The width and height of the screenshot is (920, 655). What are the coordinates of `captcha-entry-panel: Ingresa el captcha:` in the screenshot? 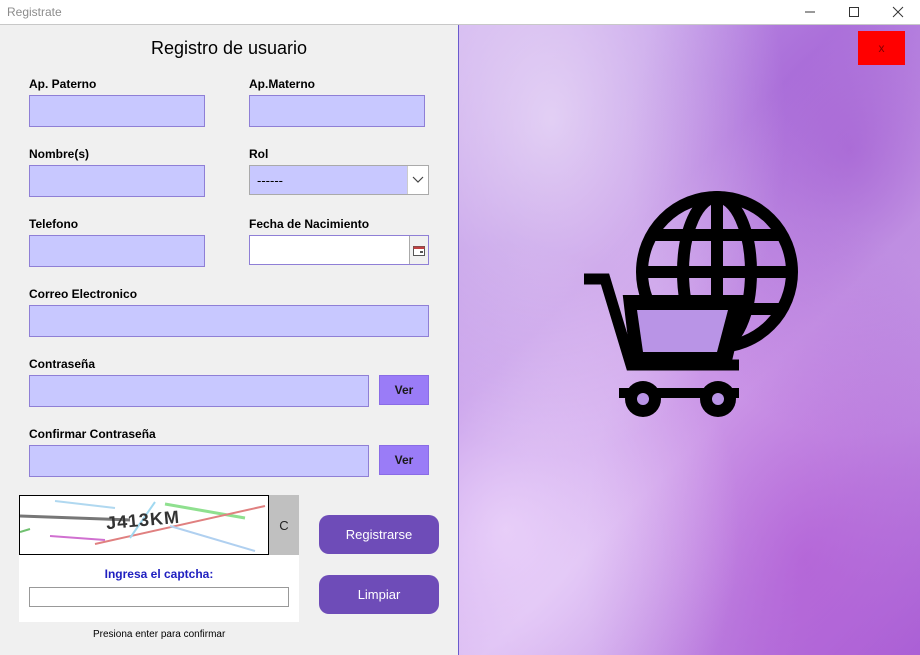 It's located at (159, 588).